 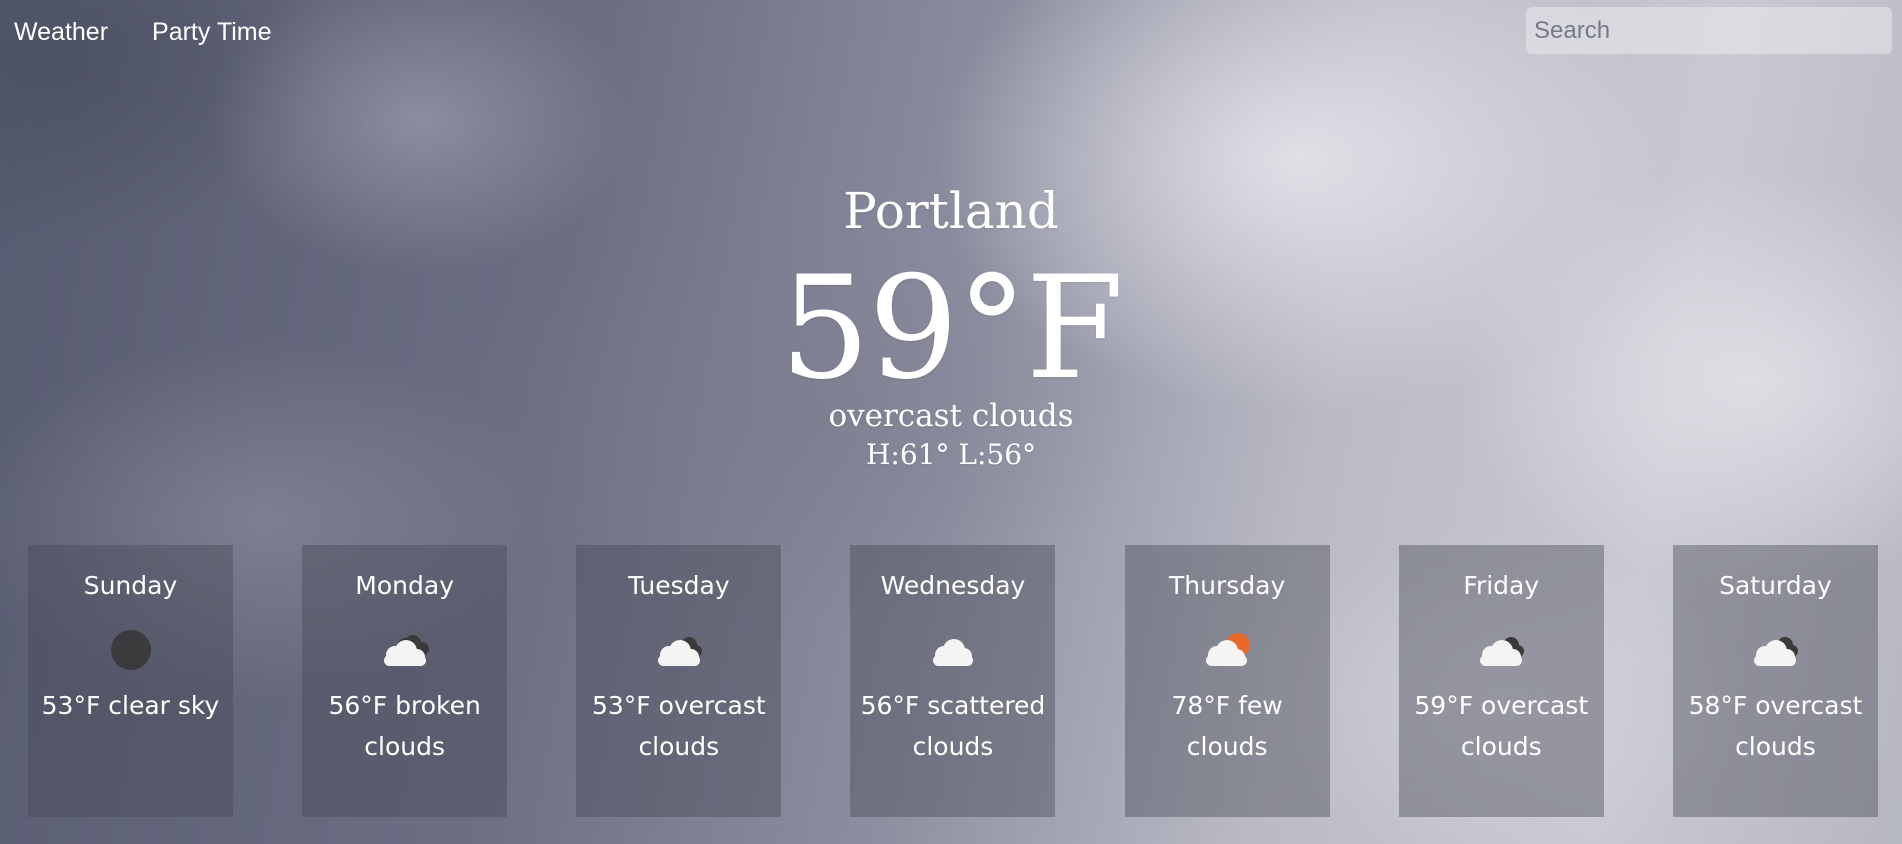 I want to click on day-summary: 59°F overcast clouds, so click(x=1501, y=726).